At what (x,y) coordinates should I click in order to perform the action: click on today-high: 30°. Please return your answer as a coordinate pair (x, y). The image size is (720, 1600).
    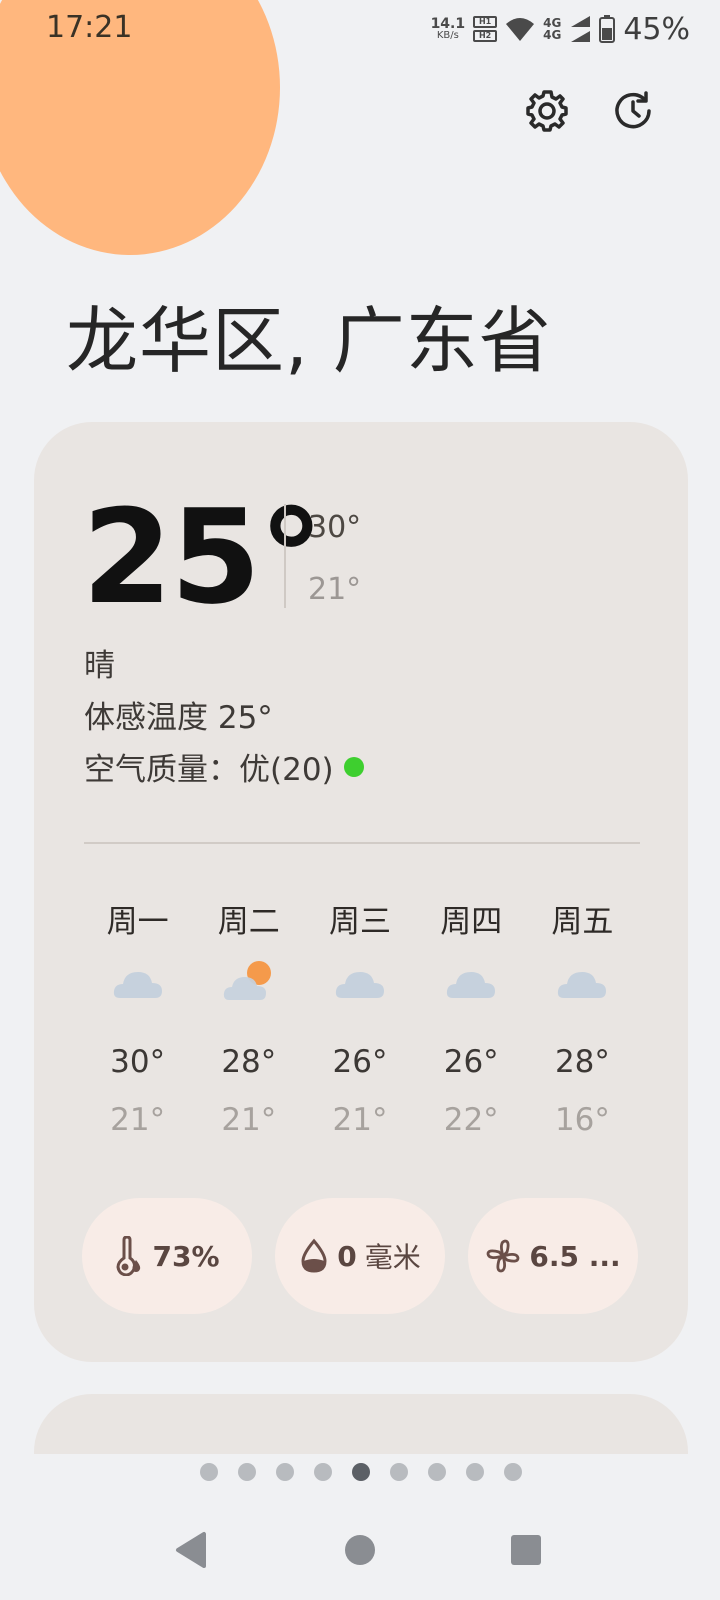
    Looking at the image, I should click on (335, 527).